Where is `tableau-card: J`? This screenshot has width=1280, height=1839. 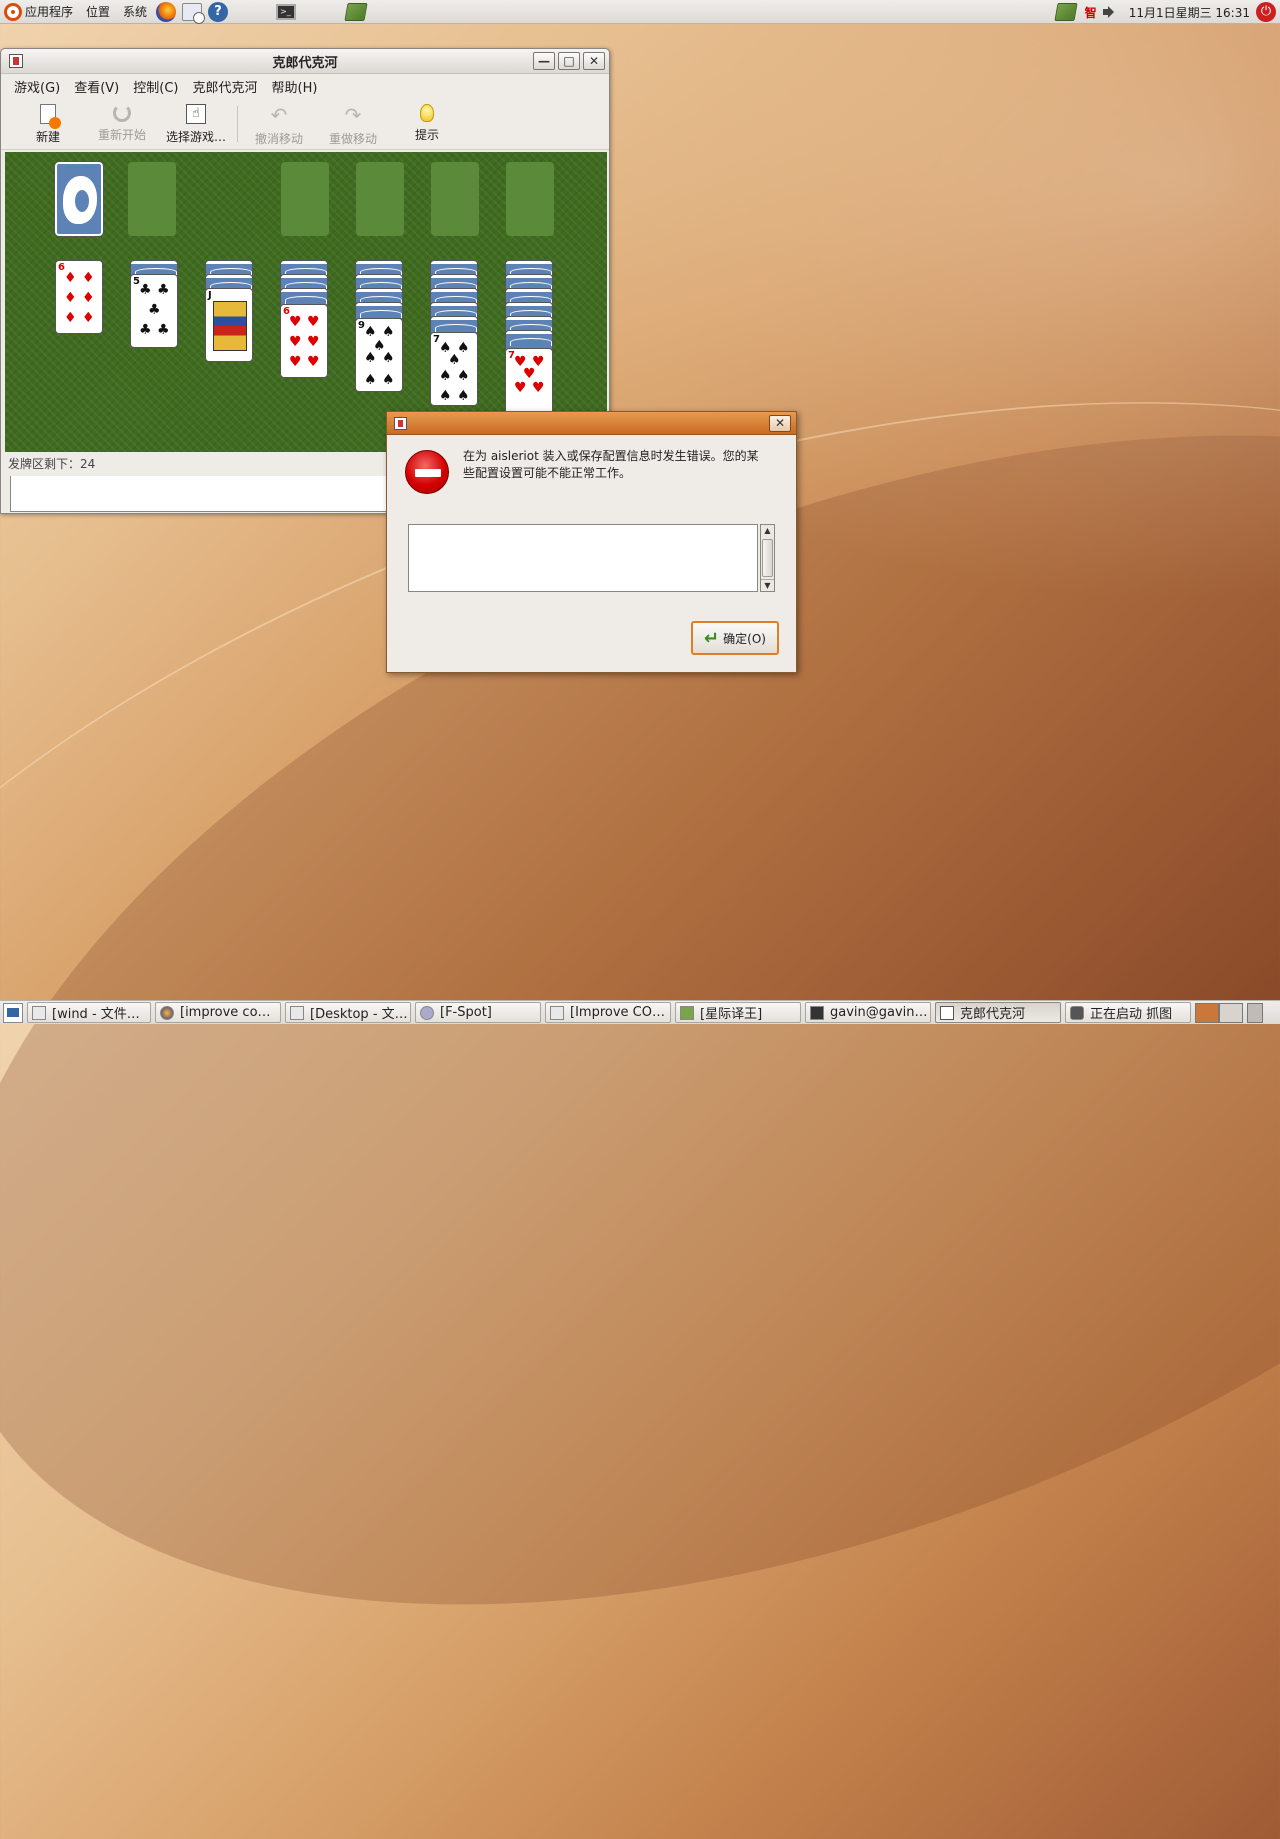 tableau-card: J is located at coordinates (229, 325).